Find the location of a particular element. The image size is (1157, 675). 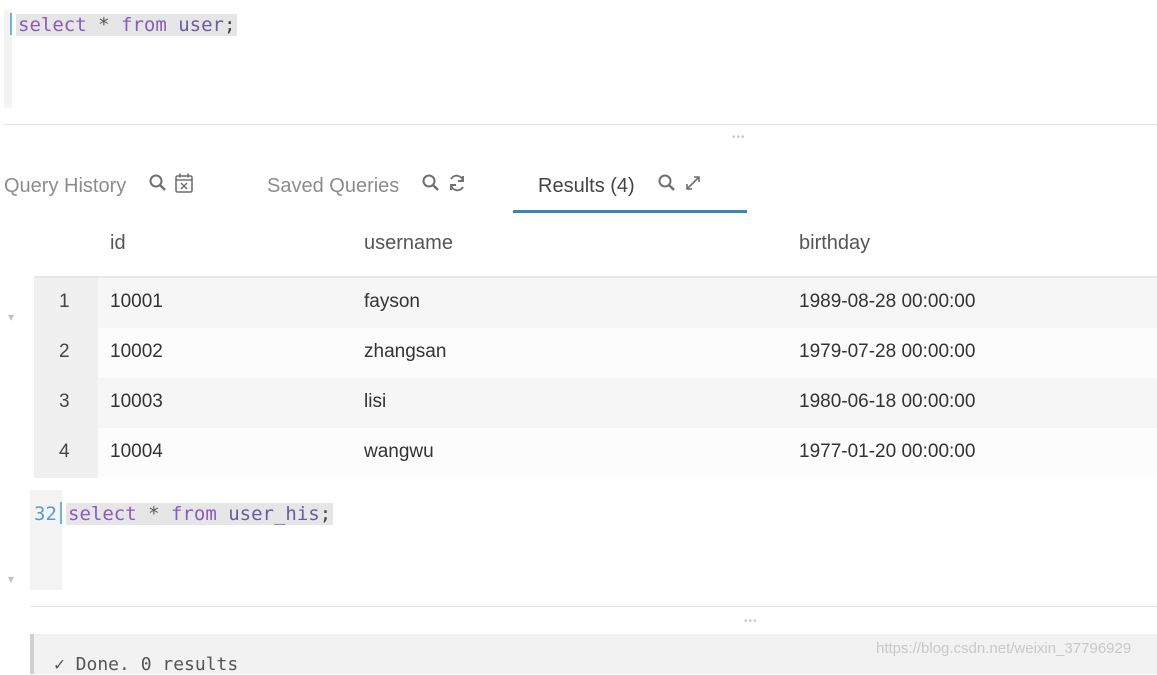

result-tabs: Query History Saved Queries Results (4) is located at coordinates (578, 187).